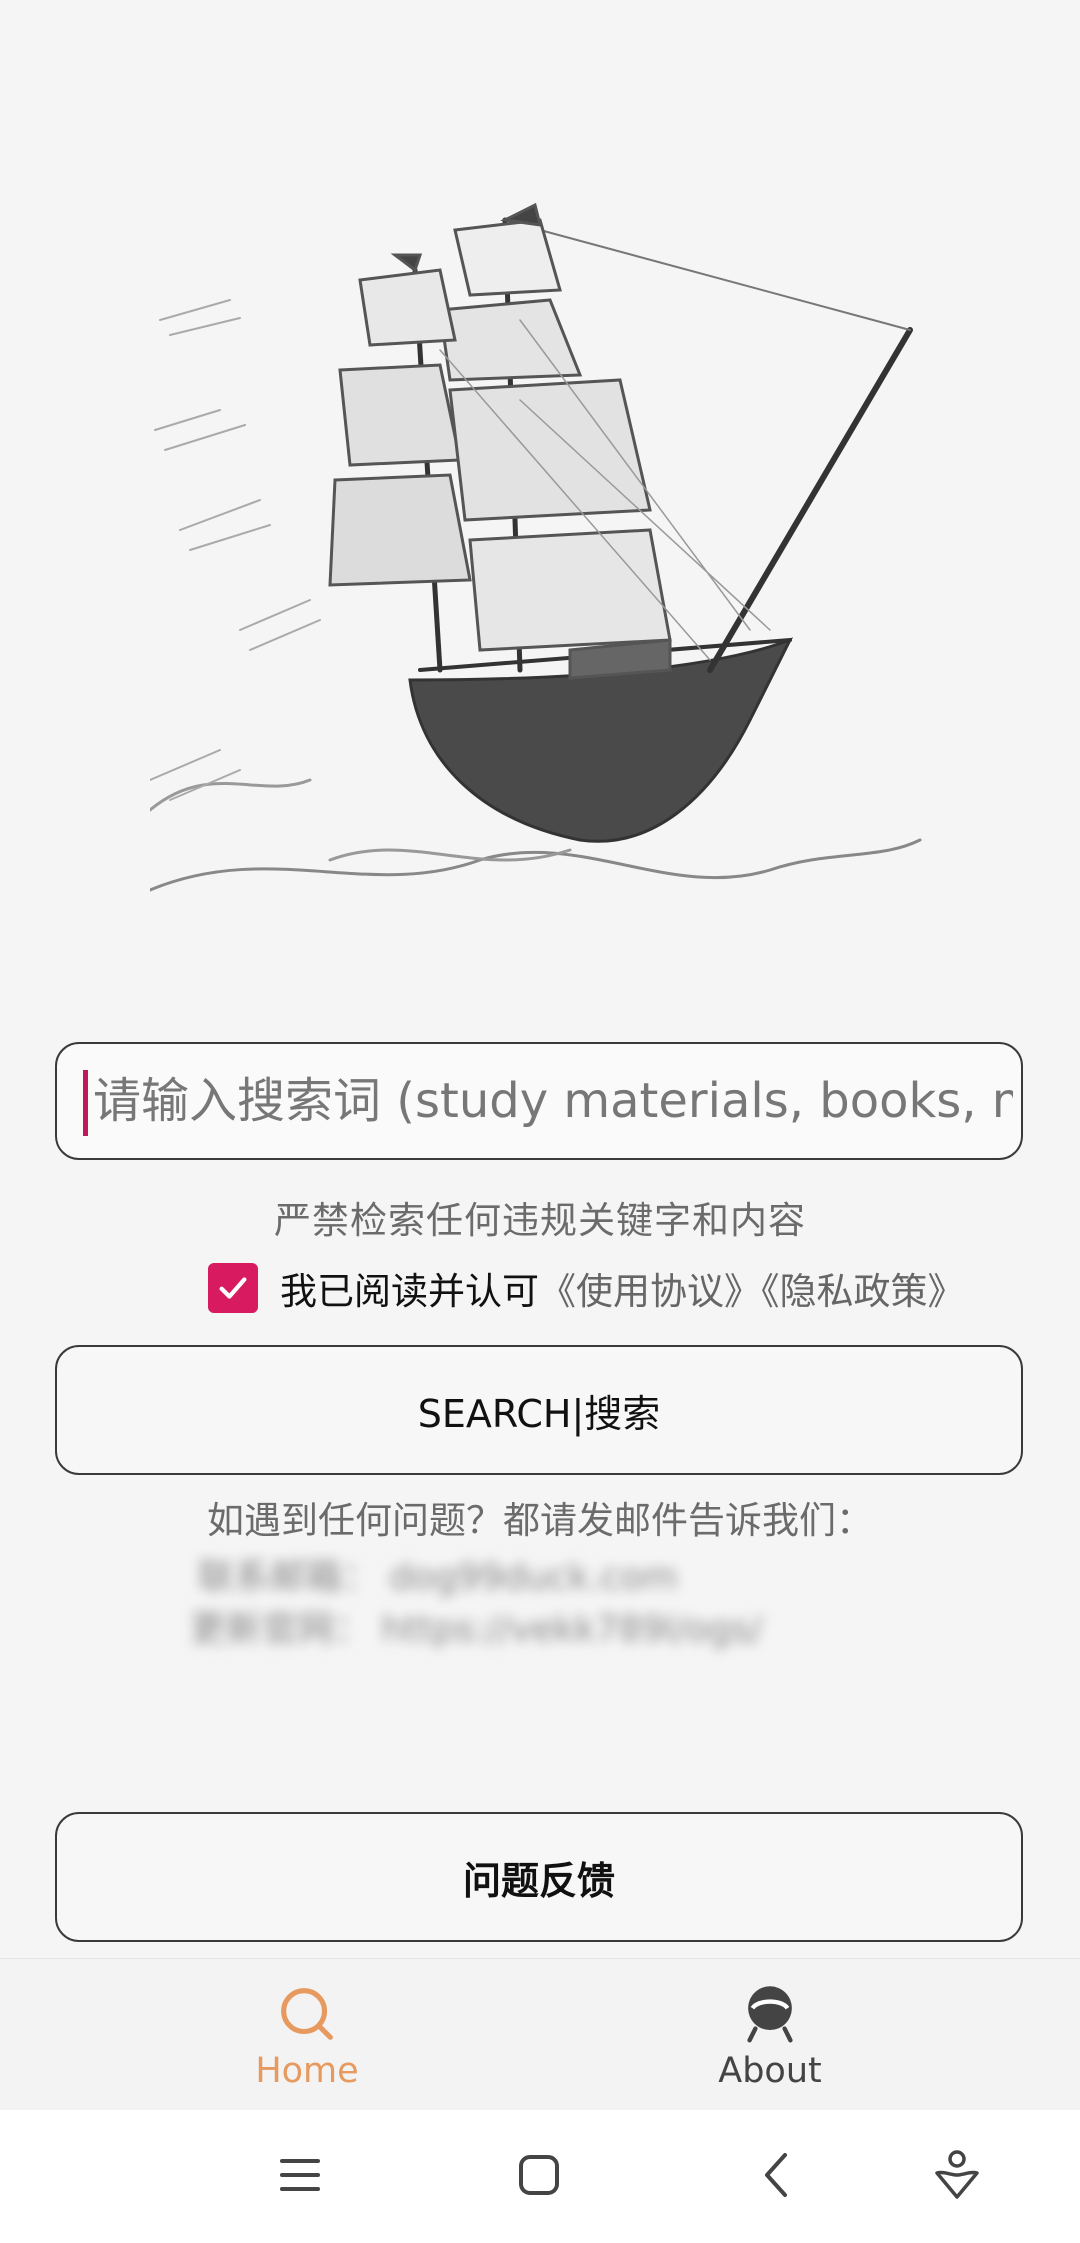 This screenshot has width=1080, height=2243. I want to click on search-input, so click(553, 1101).